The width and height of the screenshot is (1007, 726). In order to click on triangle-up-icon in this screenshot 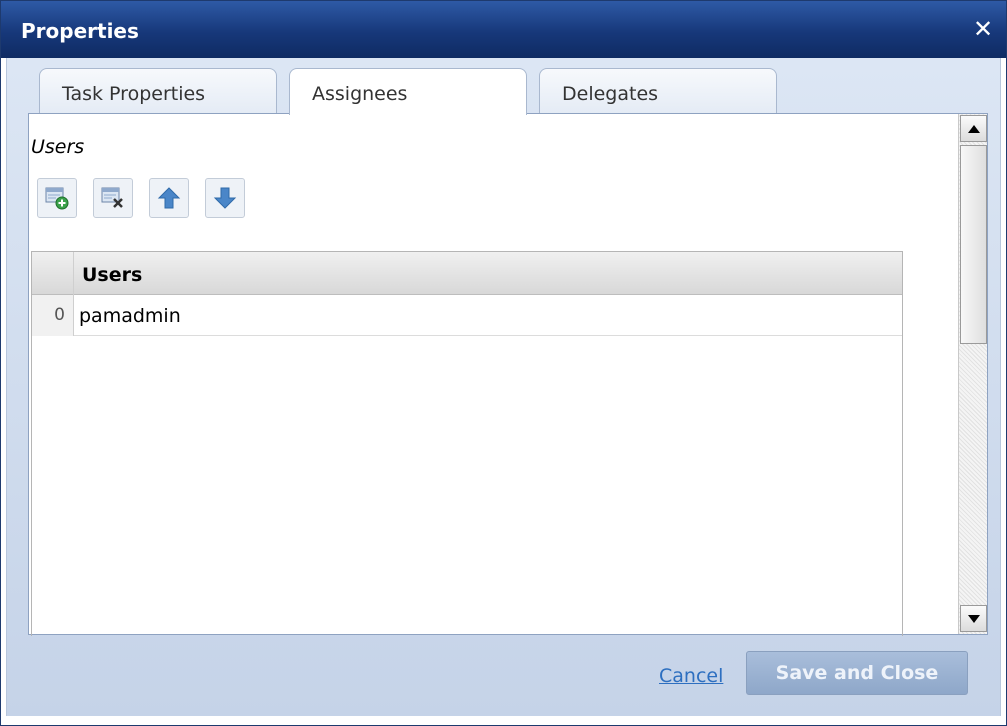, I will do `click(973, 128)`.